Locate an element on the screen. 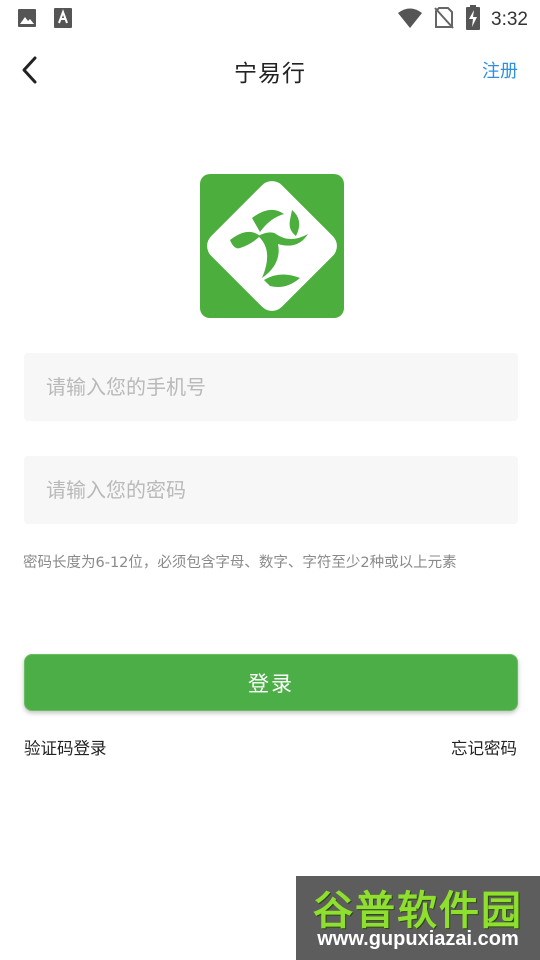  page-title: 宁易行 is located at coordinates (270, 74).